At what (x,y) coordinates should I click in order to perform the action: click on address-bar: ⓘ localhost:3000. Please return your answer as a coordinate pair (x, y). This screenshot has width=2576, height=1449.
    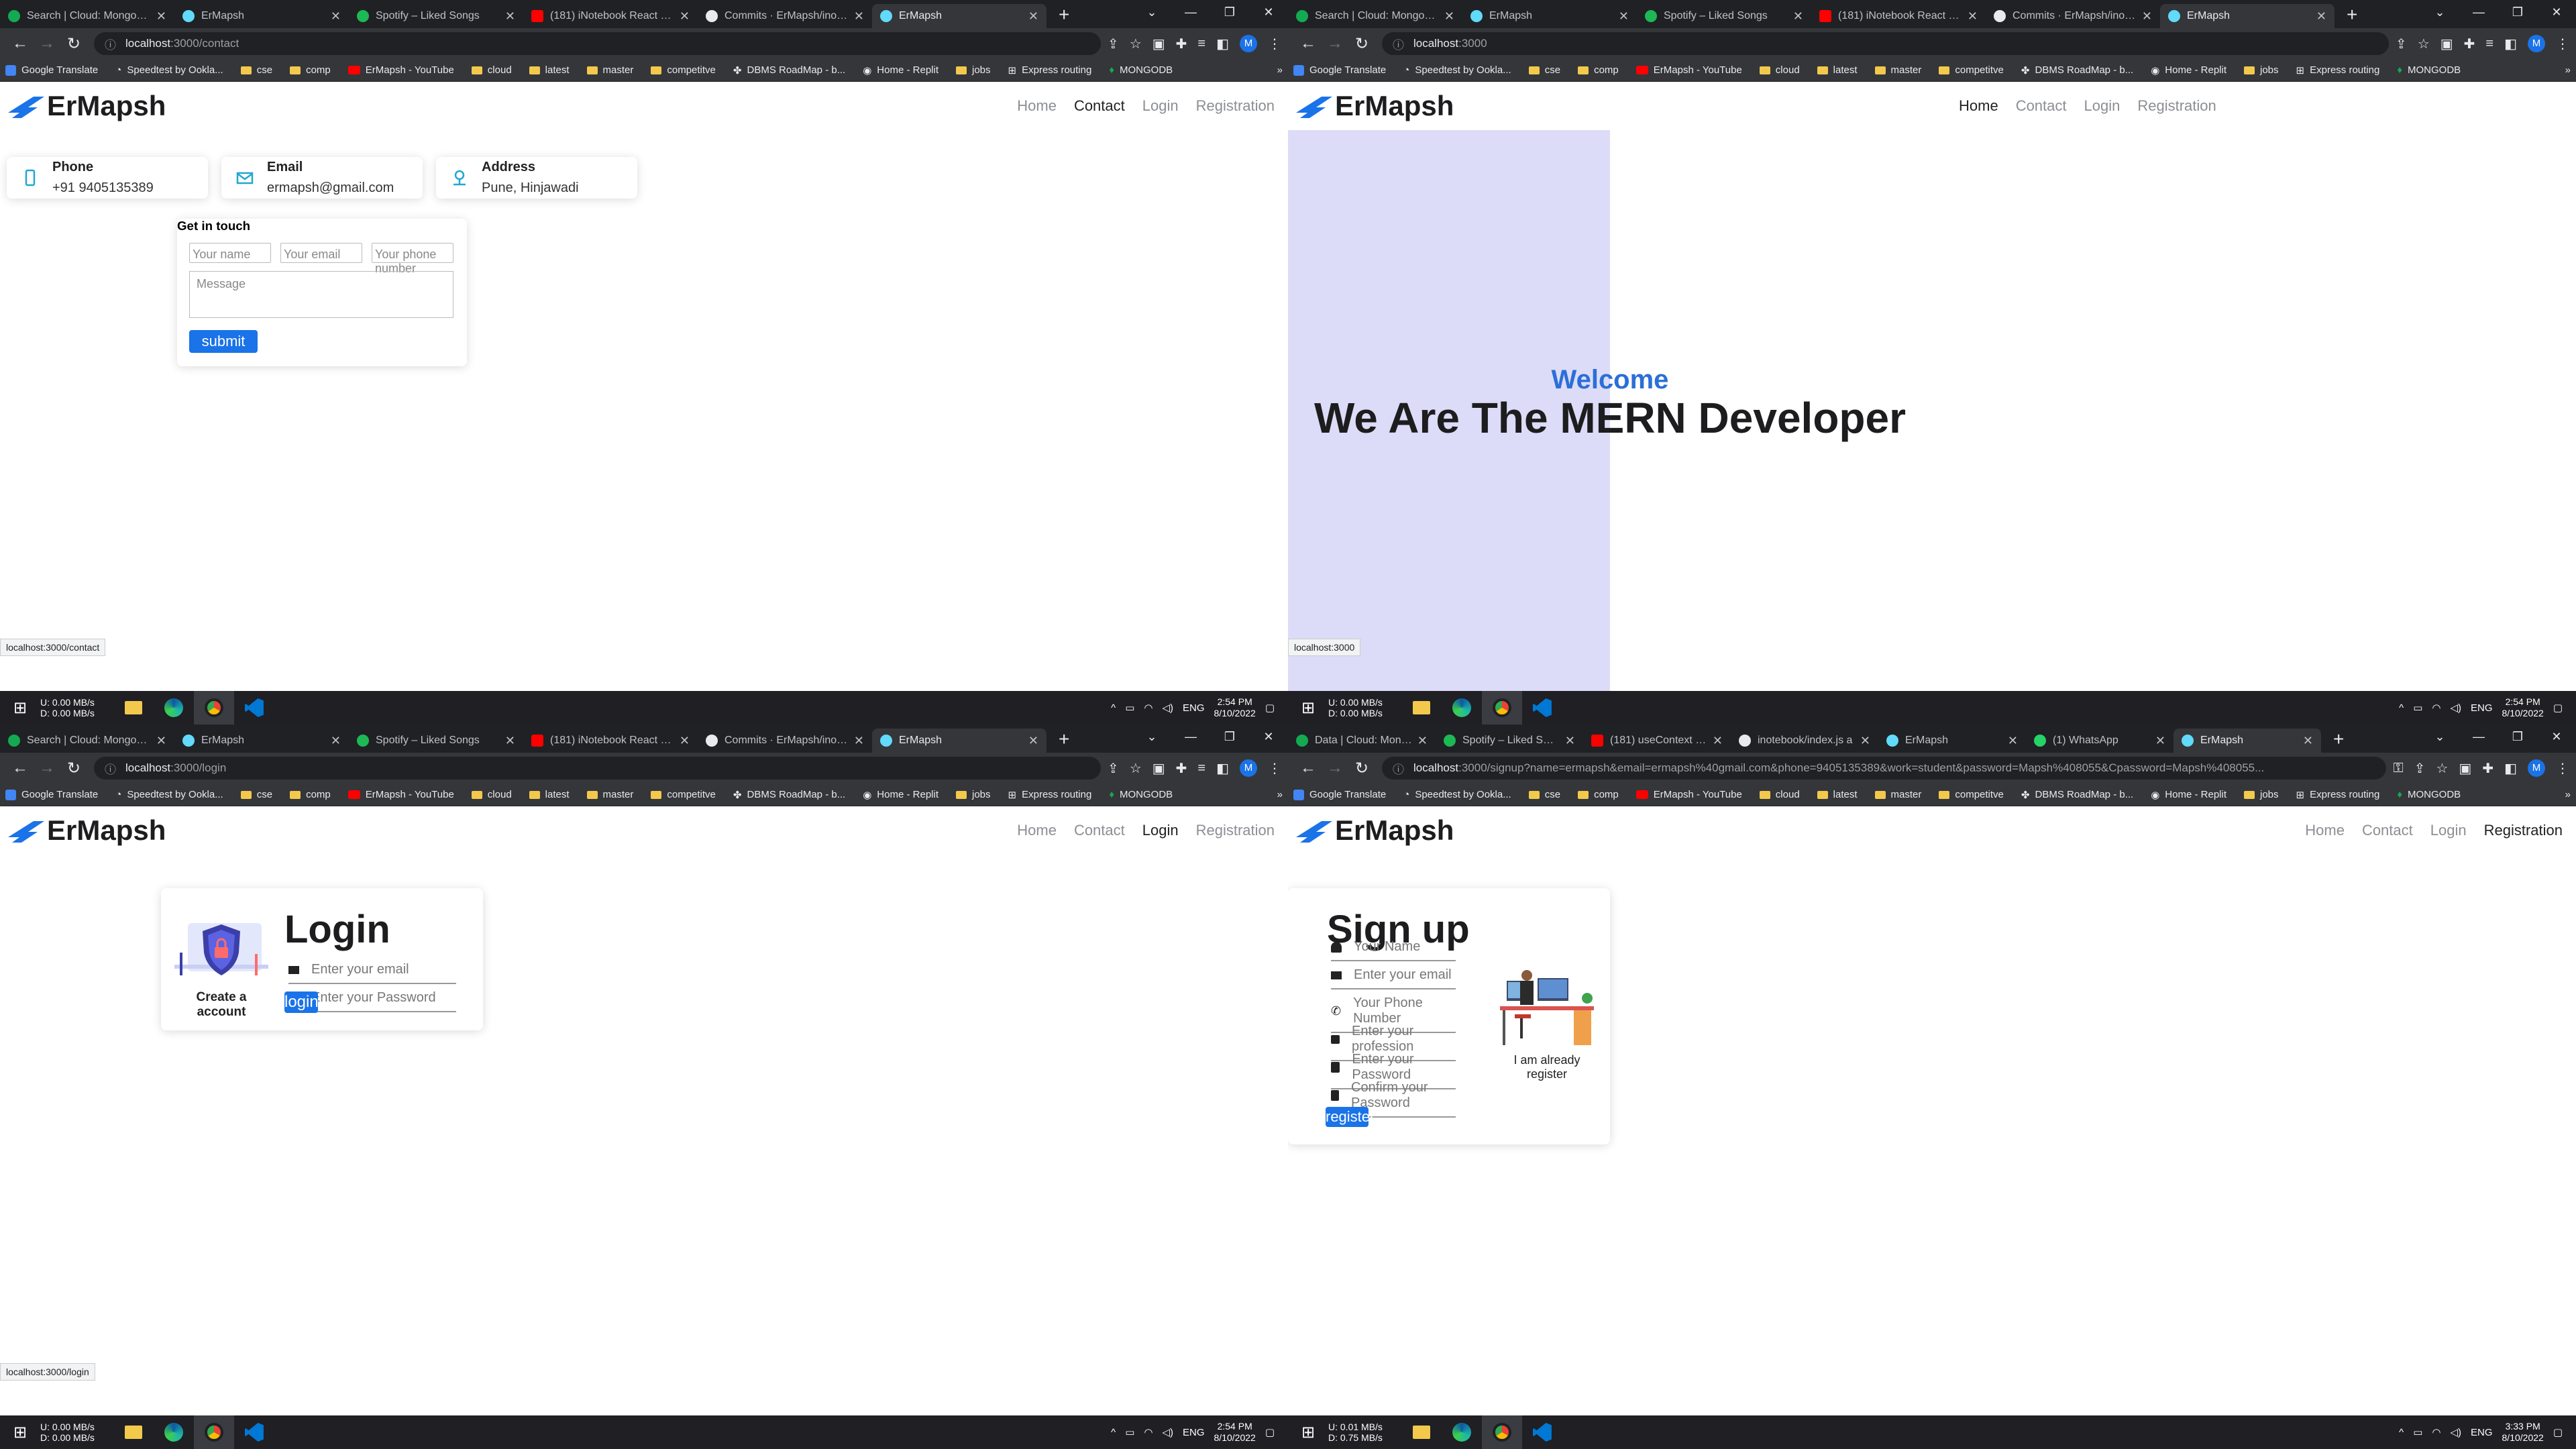
    Looking at the image, I should click on (1886, 43).